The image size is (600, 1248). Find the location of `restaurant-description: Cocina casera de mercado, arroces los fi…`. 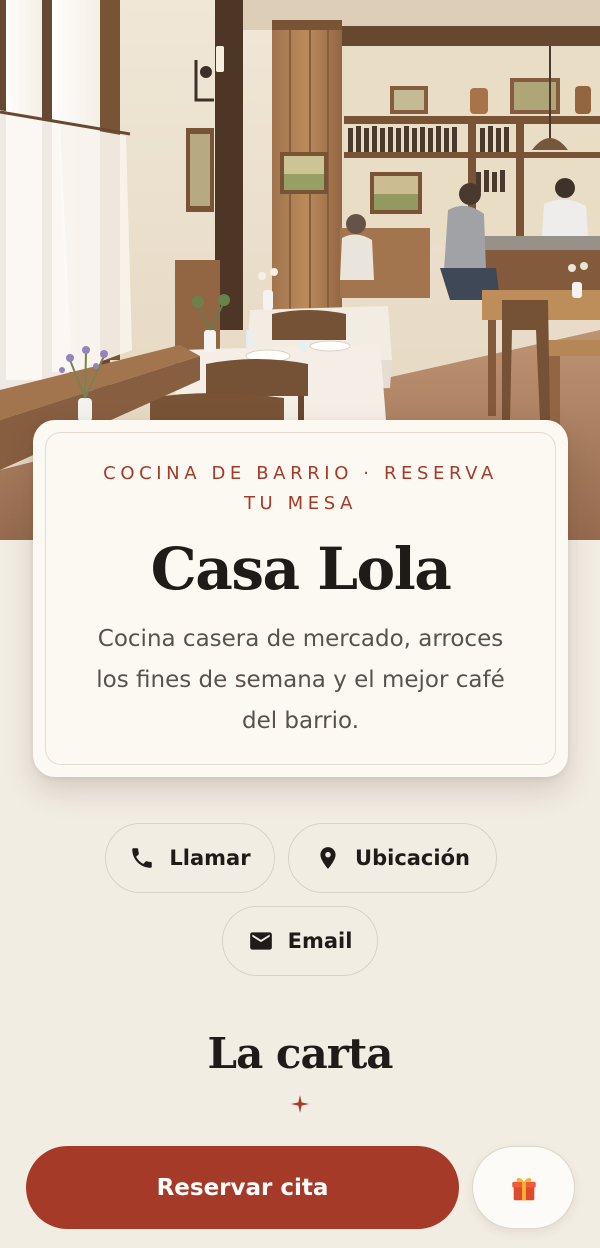

restaurant-description: Cocina casera de mercado, arroces los fi… is located at coordinates (300, 680).